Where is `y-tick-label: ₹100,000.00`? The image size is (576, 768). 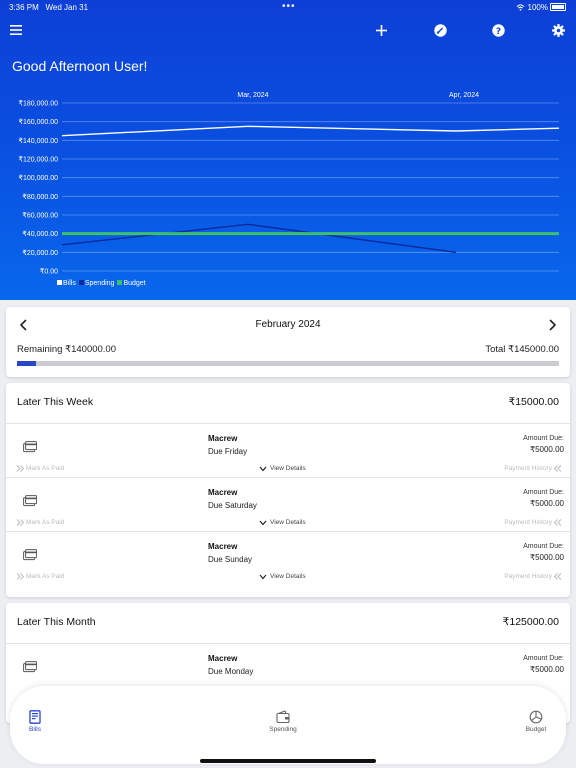
y-tick-label: ₹100,000.00 is located at coordinates (39, 178).